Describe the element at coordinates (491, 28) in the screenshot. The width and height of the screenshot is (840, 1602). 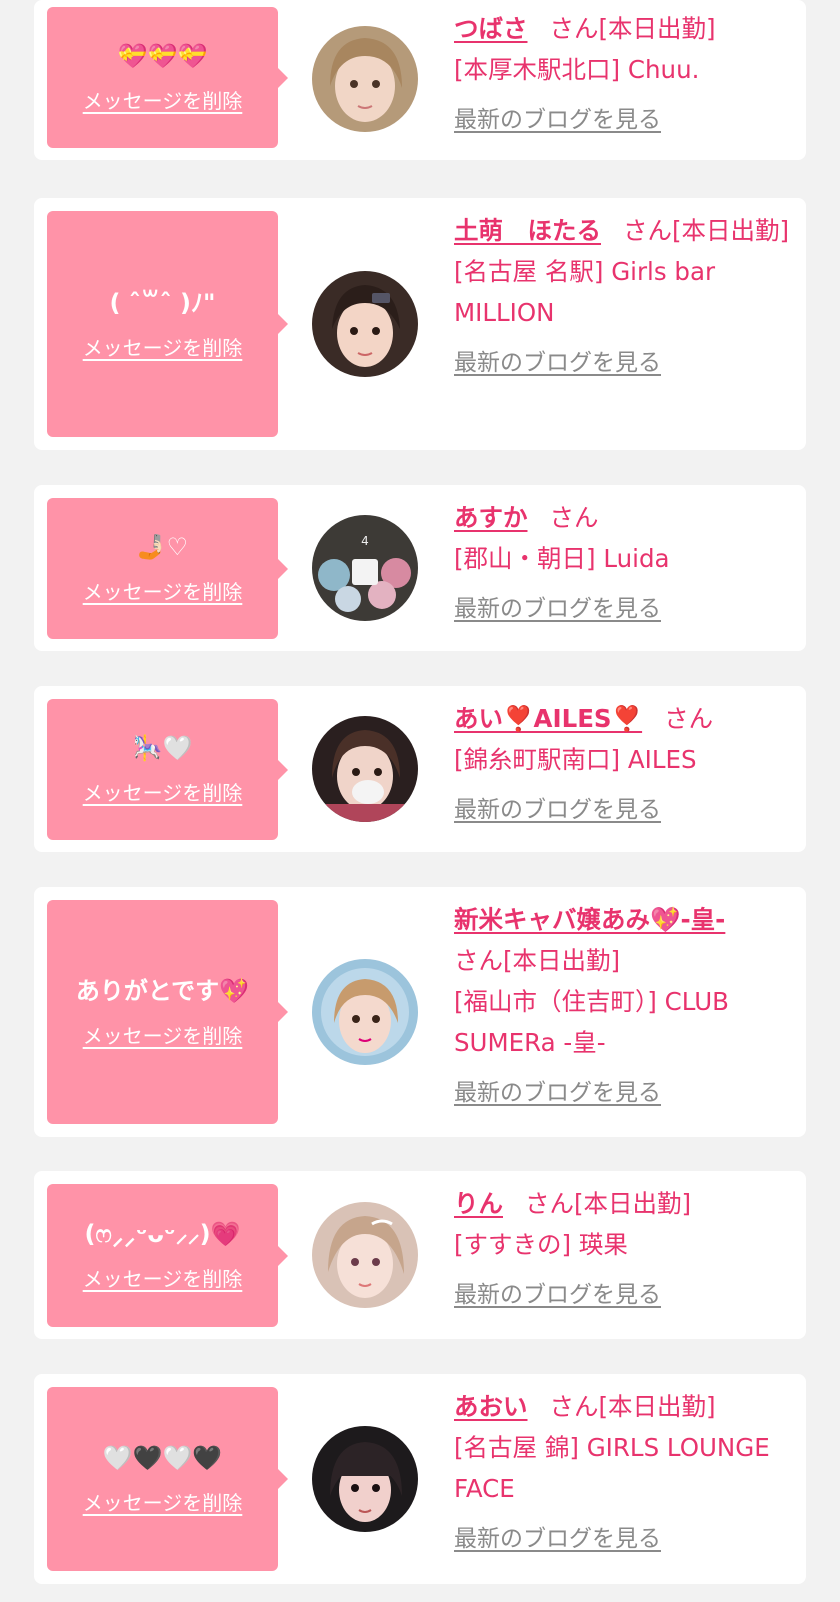
I see `cast-name-link: つばさ` at that location.